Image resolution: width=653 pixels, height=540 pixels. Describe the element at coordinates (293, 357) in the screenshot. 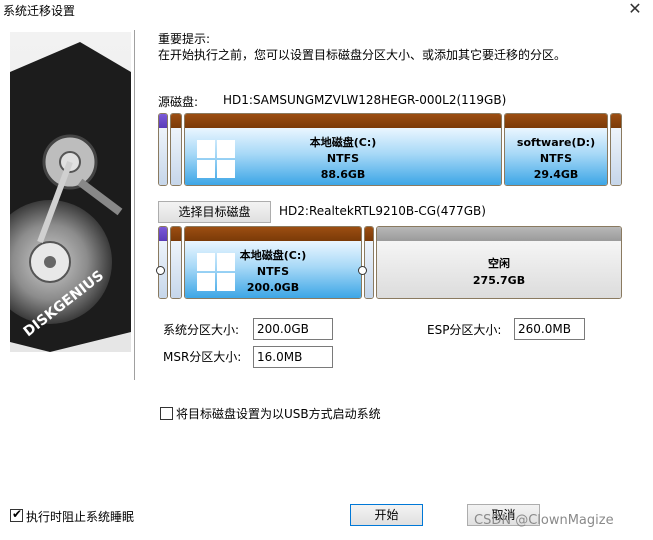

I see `msr-partition-size-input` at that location.